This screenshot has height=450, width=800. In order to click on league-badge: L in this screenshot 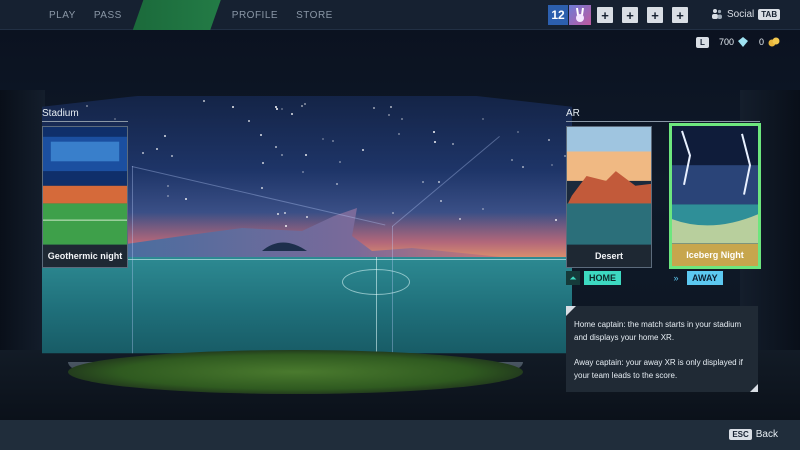, I will do `click(702, 42)`.